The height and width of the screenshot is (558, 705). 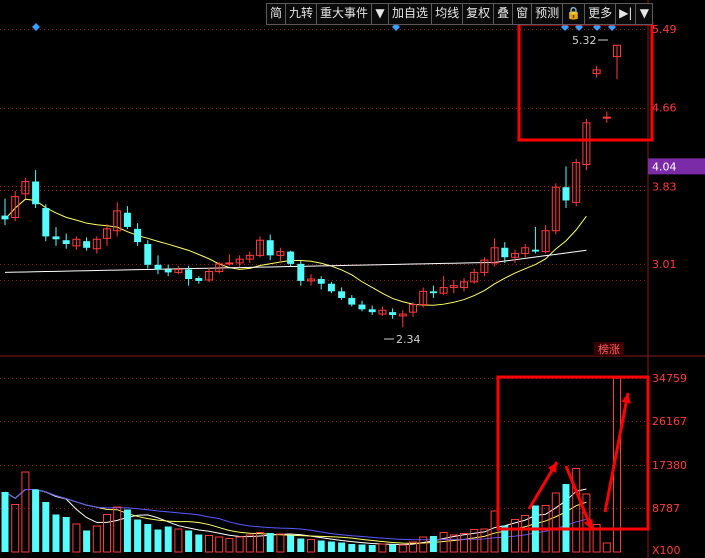 What do you see at coordinates (523, 14) in the screenshot?
I see `toolbar-window: 窗` at bounding box center [523, 14].